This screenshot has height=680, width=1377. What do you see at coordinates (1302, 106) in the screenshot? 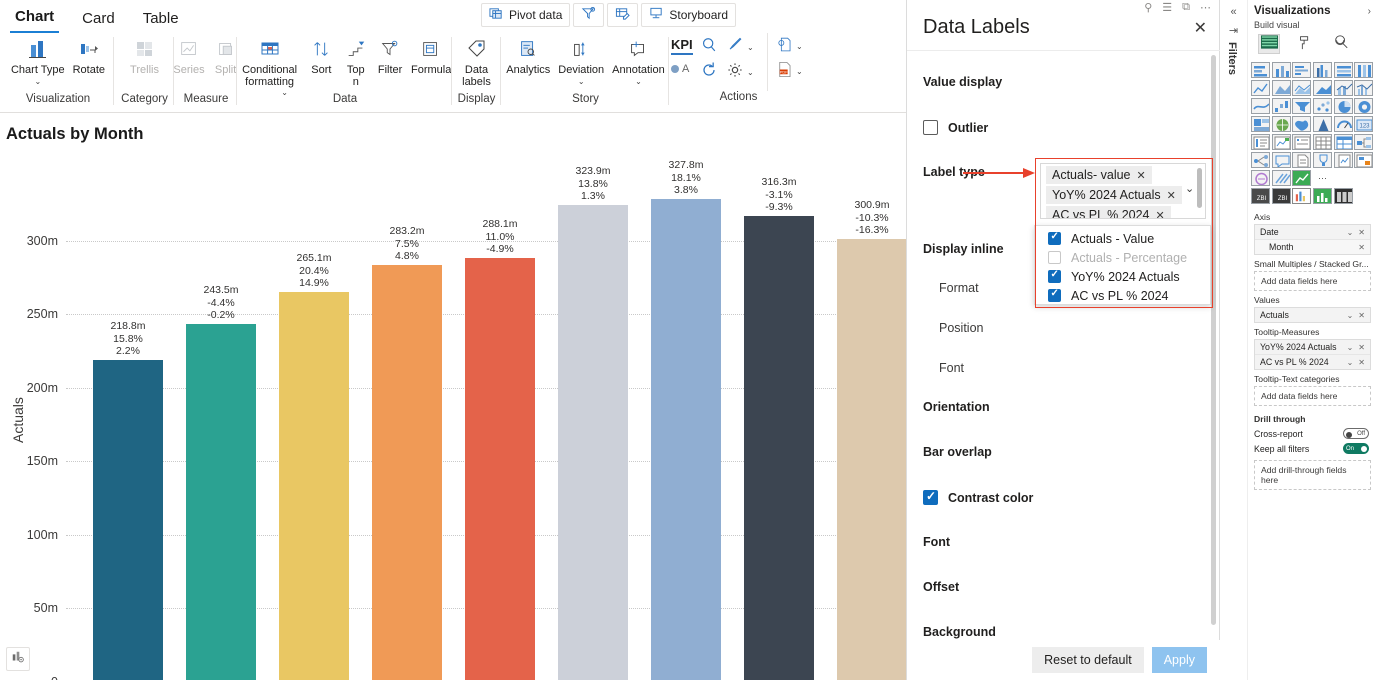
I see `viz-icon-funnel` at bounding box center [1302, 106].